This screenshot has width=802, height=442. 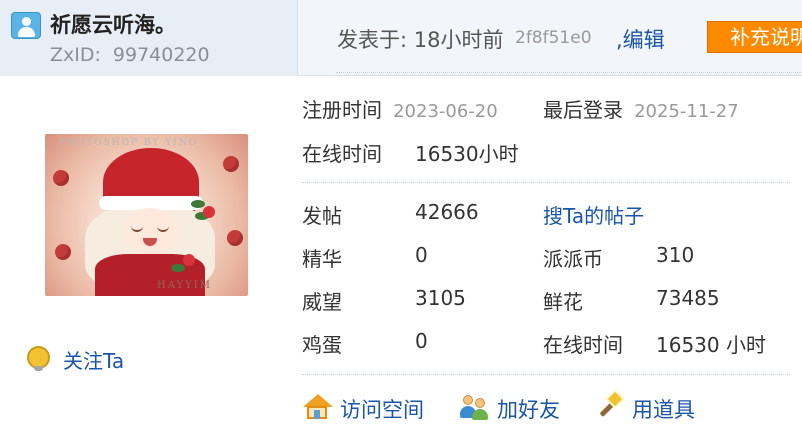 What do you see at coordinates (546, 374) in the screenshot?
I see `actions-divider` at bounding box center [546, 374].